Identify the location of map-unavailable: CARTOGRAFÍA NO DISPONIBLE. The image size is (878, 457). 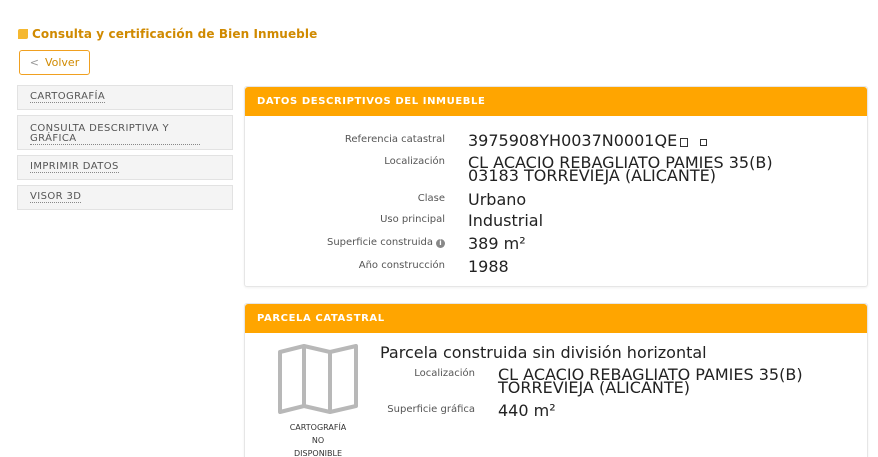
(318, 400).